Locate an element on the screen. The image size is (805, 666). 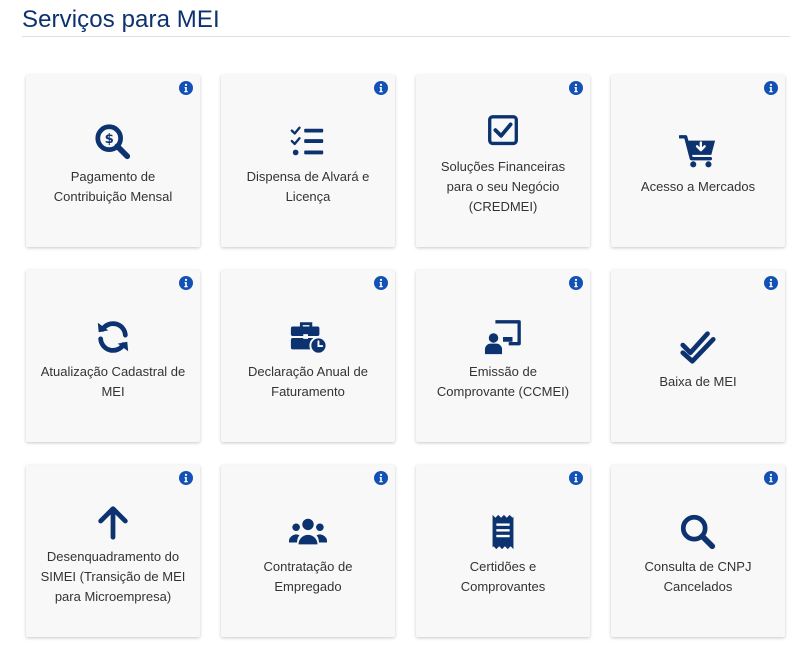
service-card-pagamento-contribuicao: $ Pagamento de Contribuição Mensal is located at coordinates (113, 161).